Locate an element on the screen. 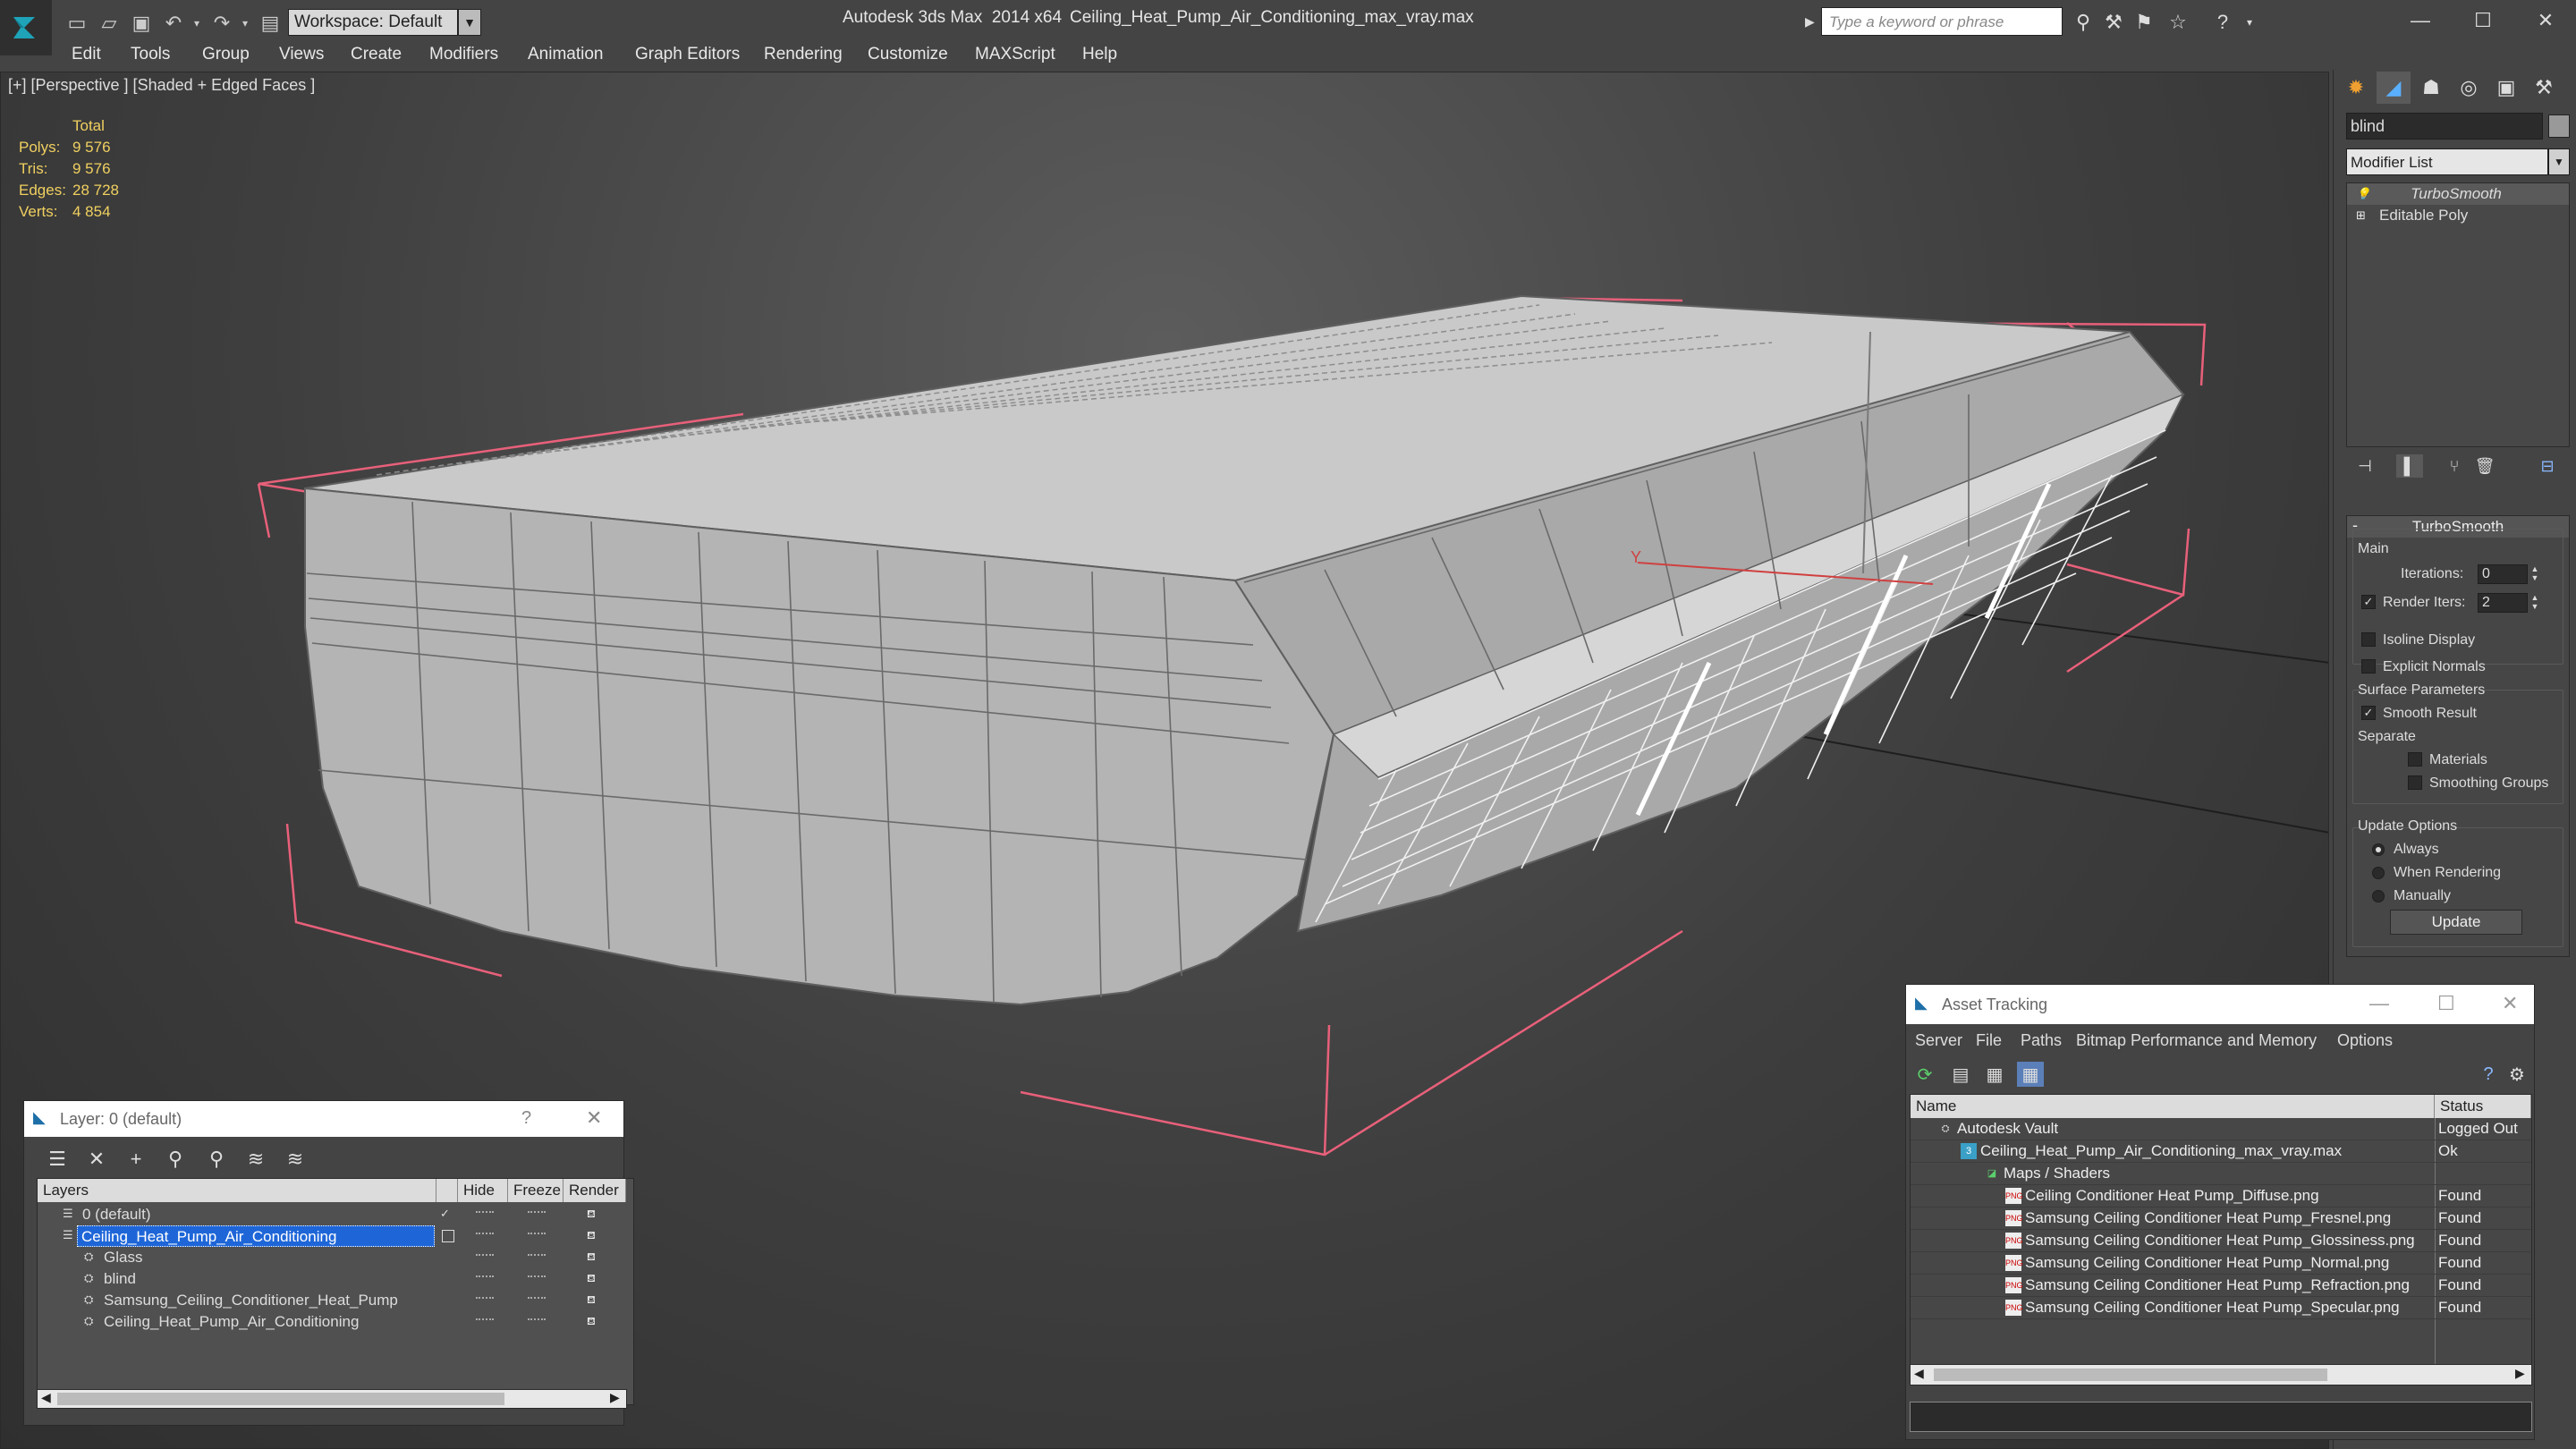  expand-plus-icon: ⊞ is located at coordinates (2361, 215).